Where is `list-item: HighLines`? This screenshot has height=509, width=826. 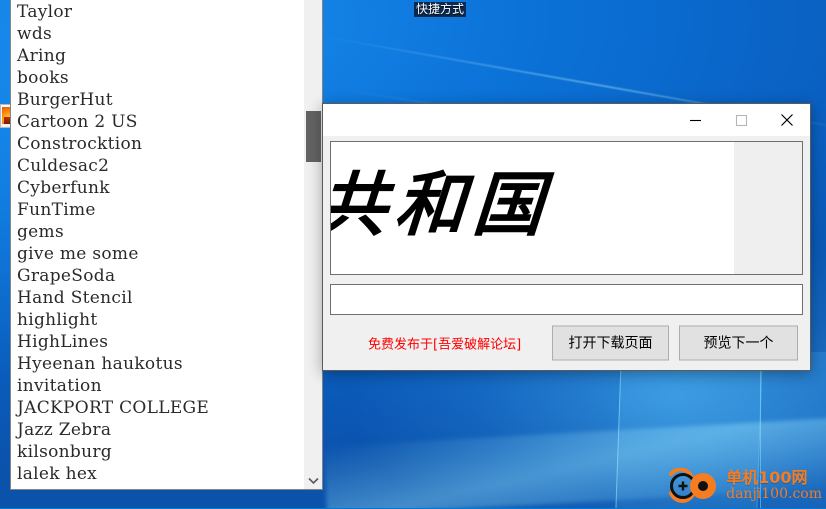
list-item: HighLines is located at coordinates (160, 342).